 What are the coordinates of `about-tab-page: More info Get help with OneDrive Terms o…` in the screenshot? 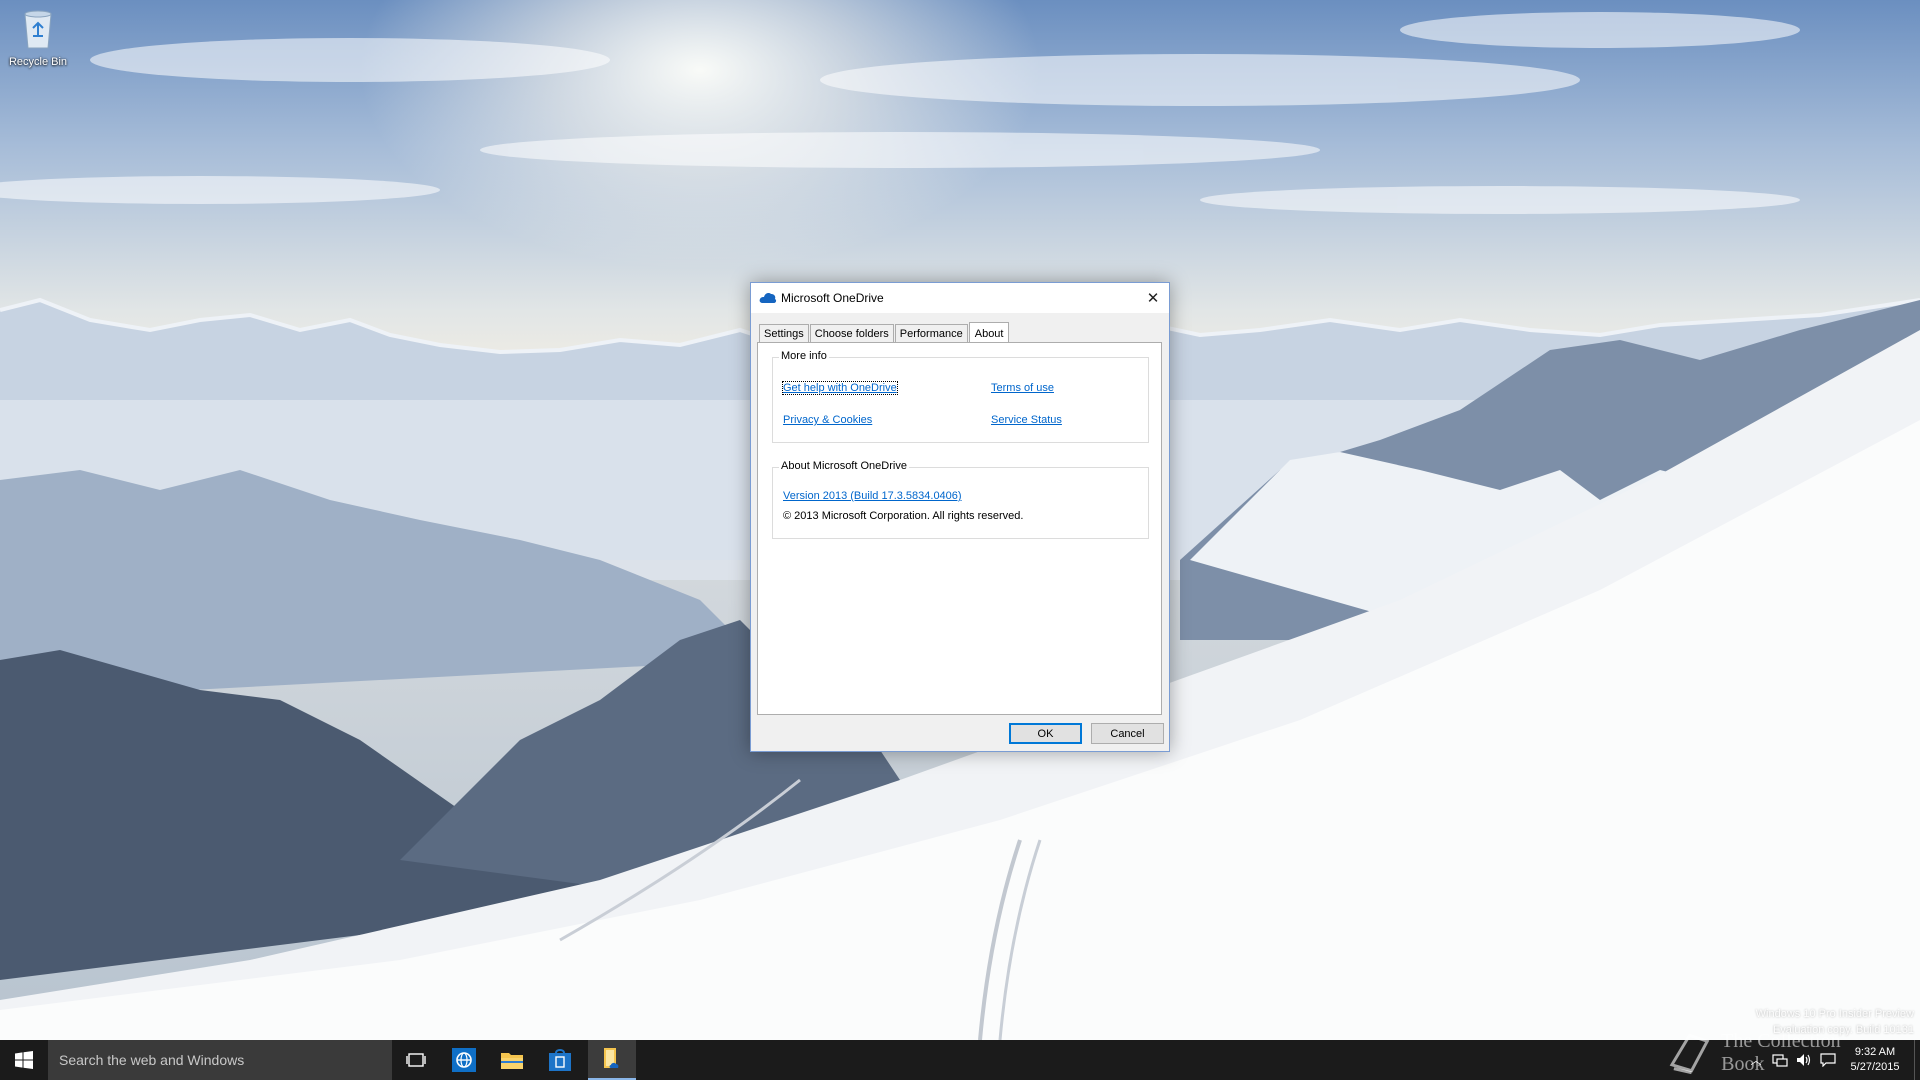 It's located at (959, 528).